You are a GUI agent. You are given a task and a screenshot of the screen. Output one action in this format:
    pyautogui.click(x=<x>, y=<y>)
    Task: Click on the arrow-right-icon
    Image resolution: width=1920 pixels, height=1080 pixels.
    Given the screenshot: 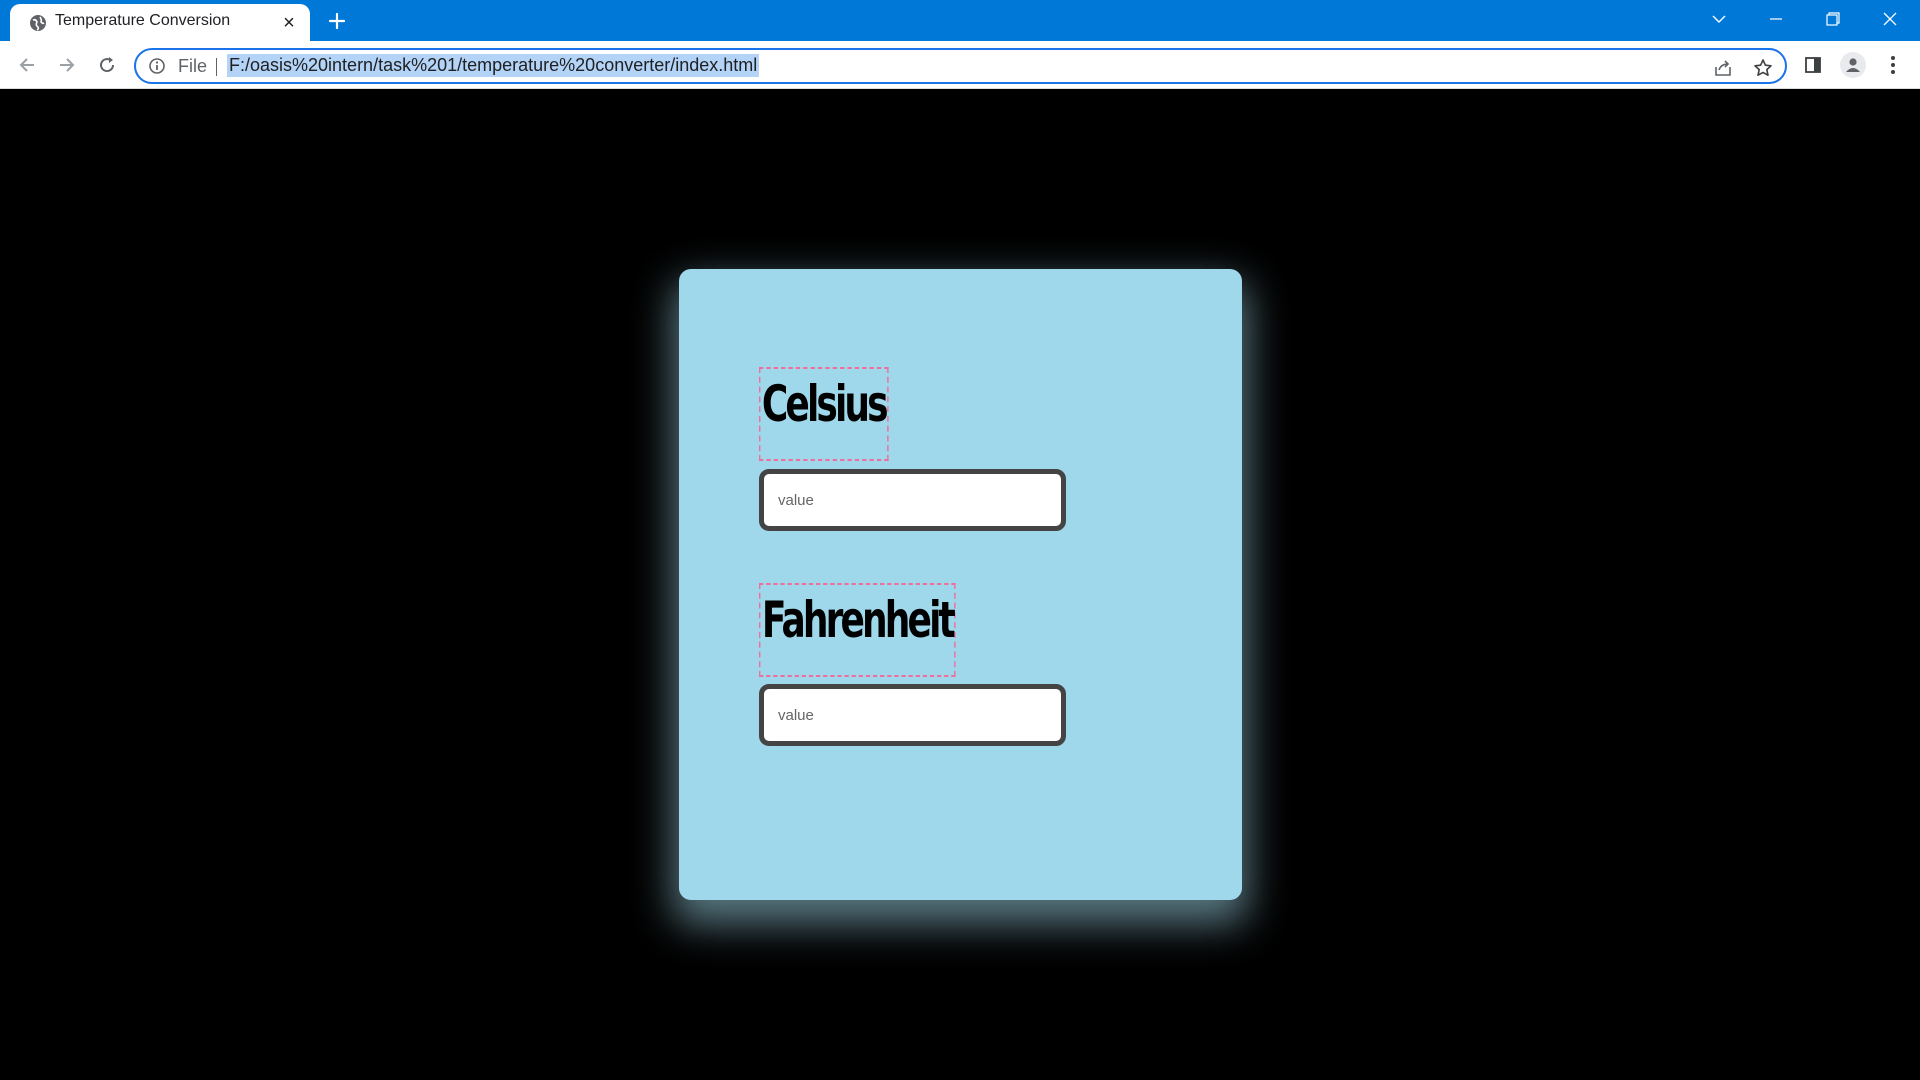 What is the action you would take?
    pyautogui.click(x=67, y=65)
    